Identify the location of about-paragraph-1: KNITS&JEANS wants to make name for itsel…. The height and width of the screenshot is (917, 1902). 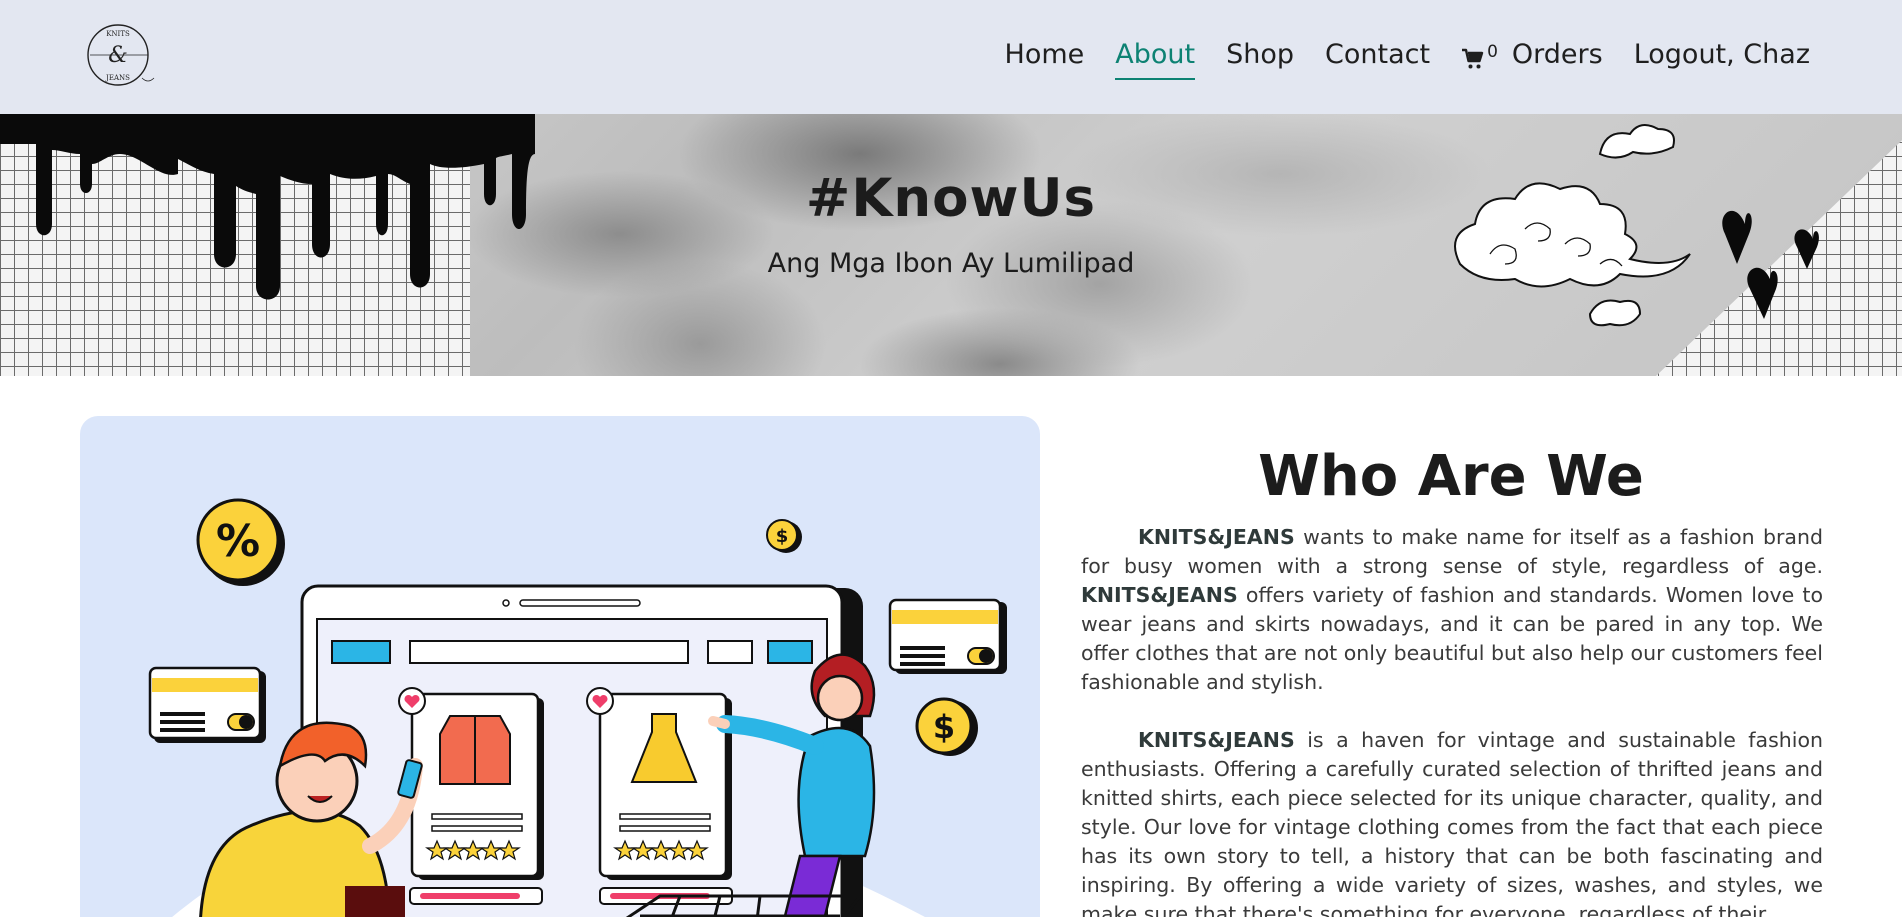
(1452, 610).